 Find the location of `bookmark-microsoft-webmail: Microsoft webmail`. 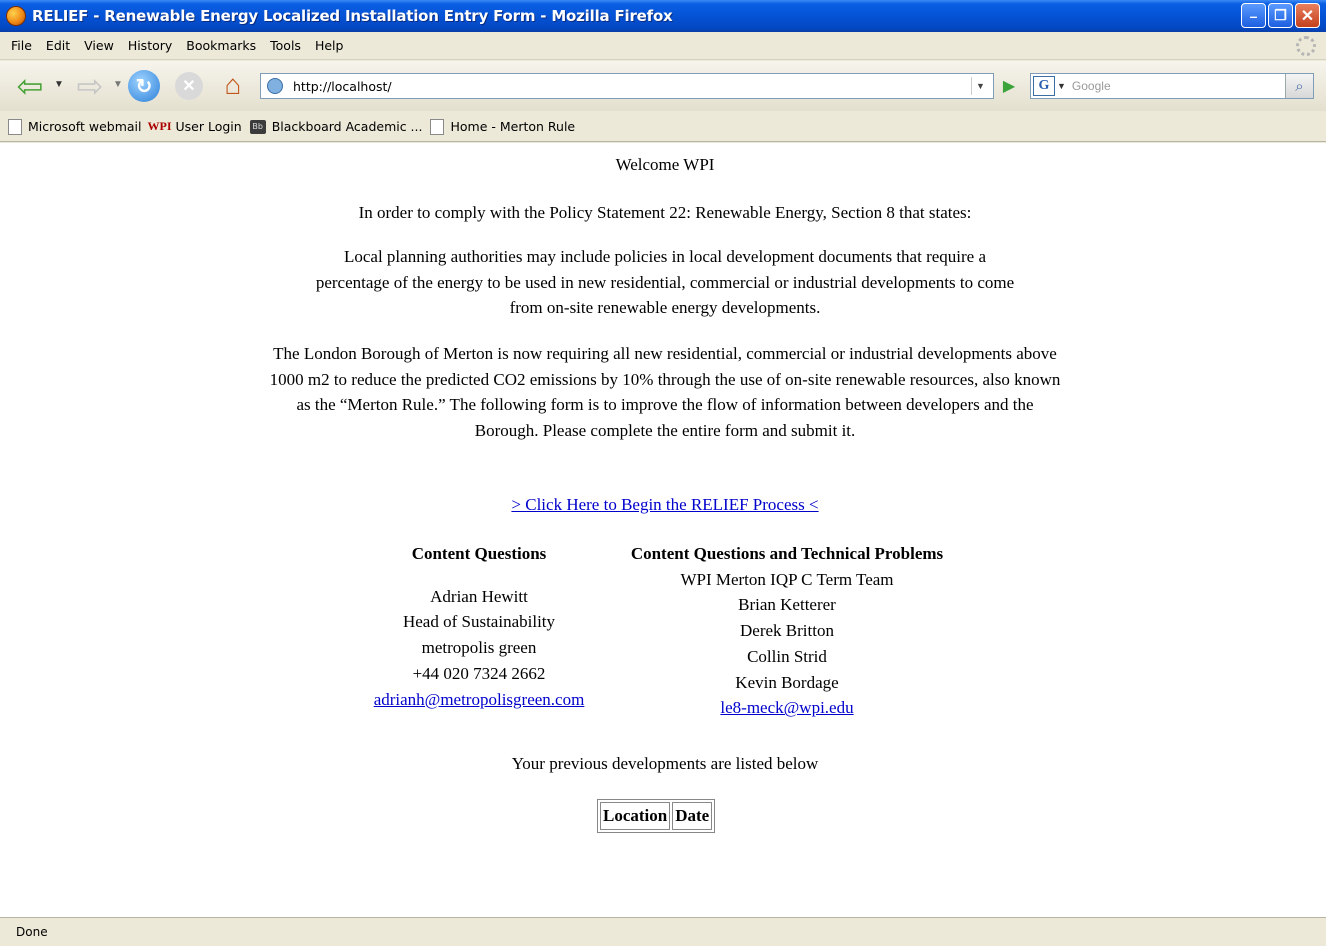

bookmark-microsoft-webmail: Microsoft webmail is located at coordinates (75, 126).